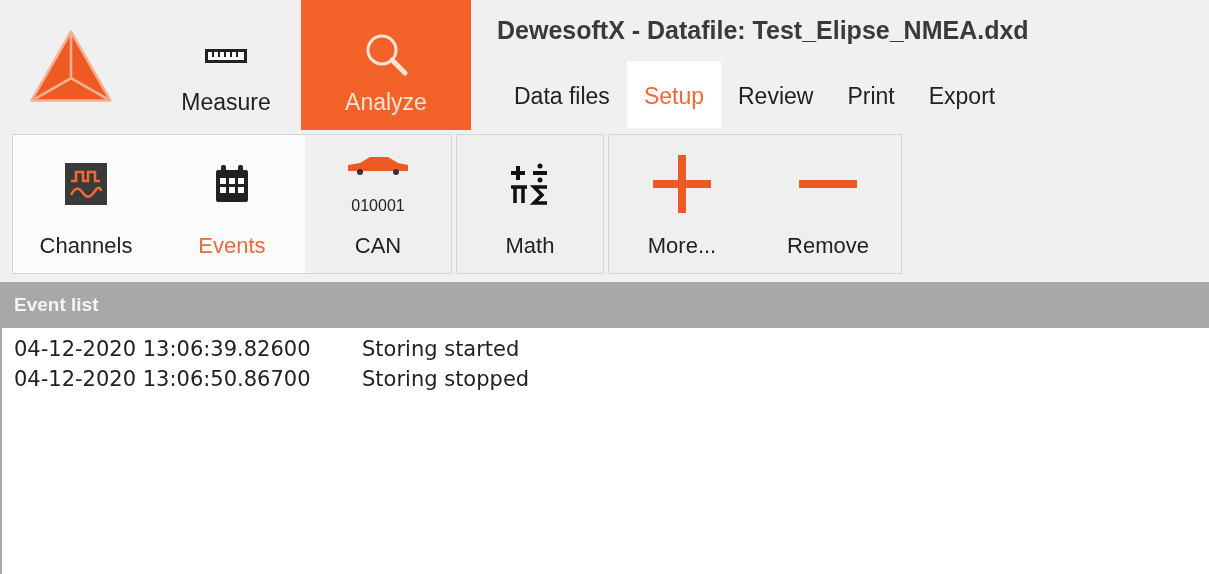 The image size is (1209, 574). Describe the element at coordinates (604, 305) in the screenshot. I see `panel-header: Event list` at that location.